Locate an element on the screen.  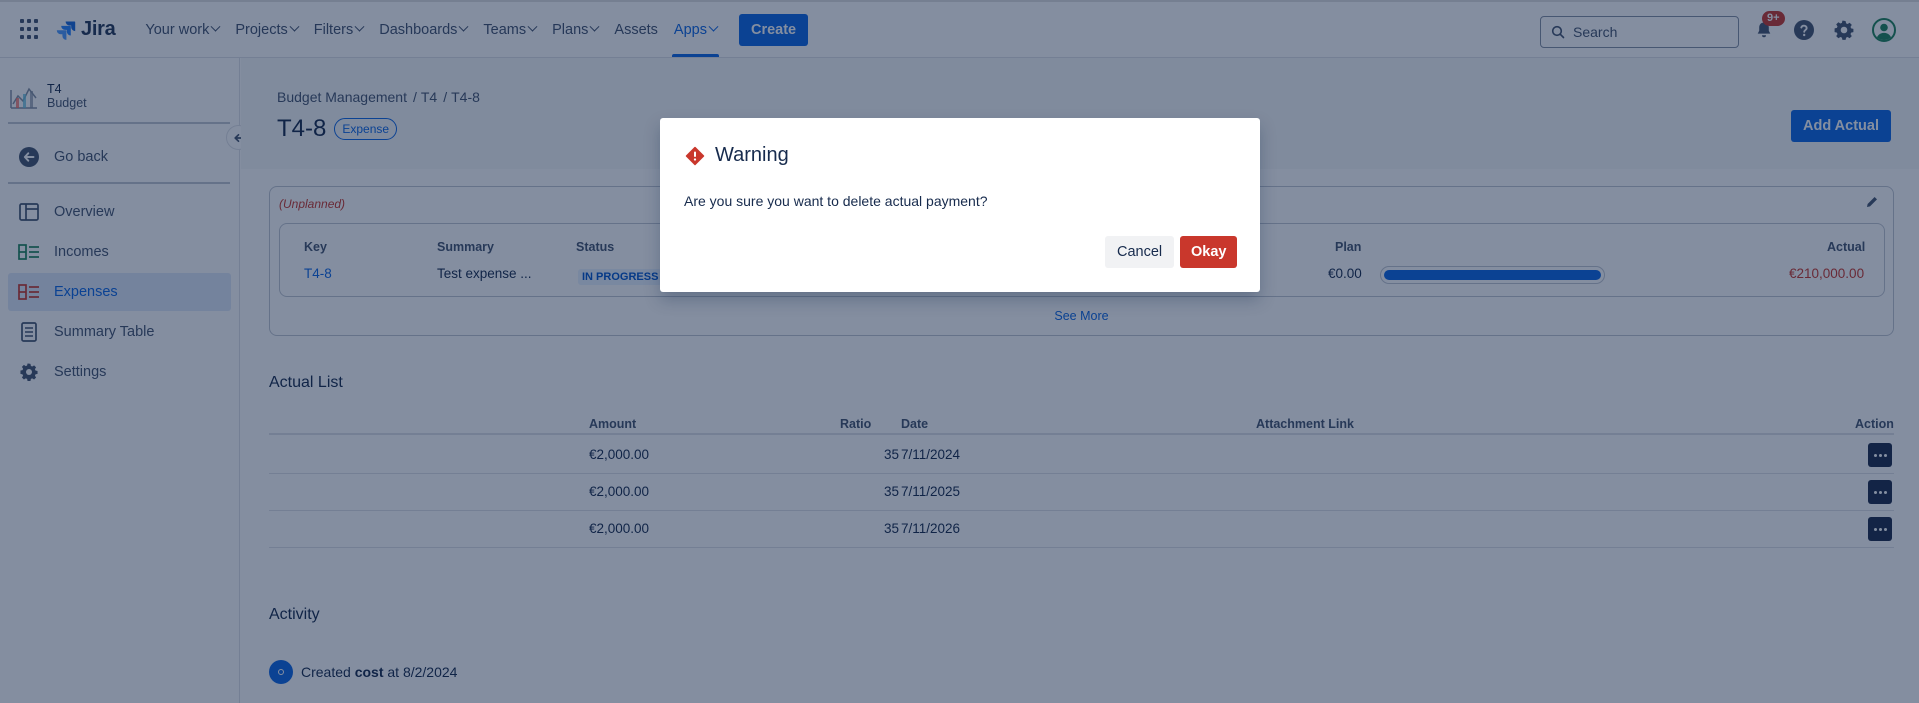
cancel-button: Cancel is located at coordinates (1140, 252).